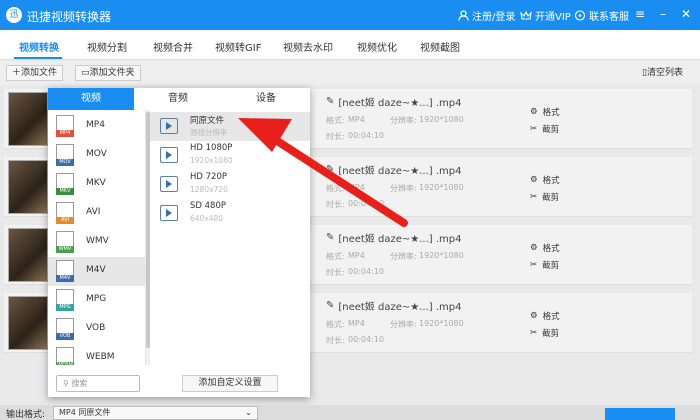  I want to click on output-format-value: MP4 同原文件, so click(85, 412).